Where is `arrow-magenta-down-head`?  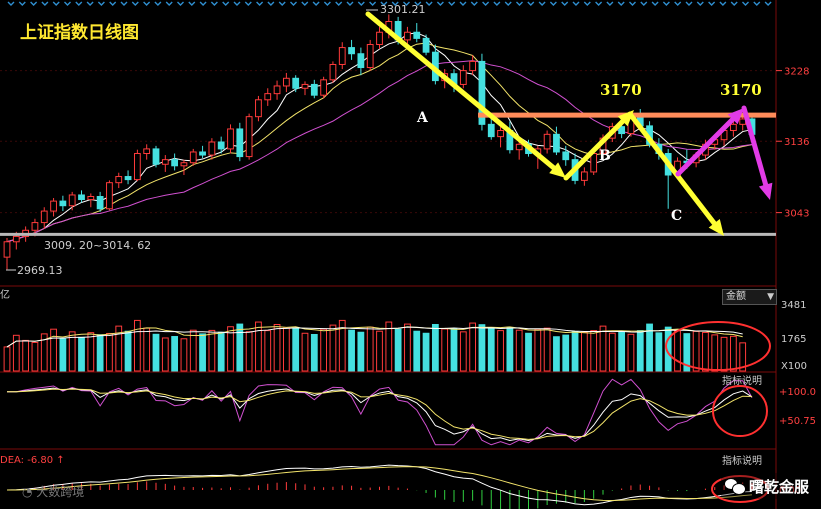
arrow-magenta-down-head is located at coordinates (765, 191).